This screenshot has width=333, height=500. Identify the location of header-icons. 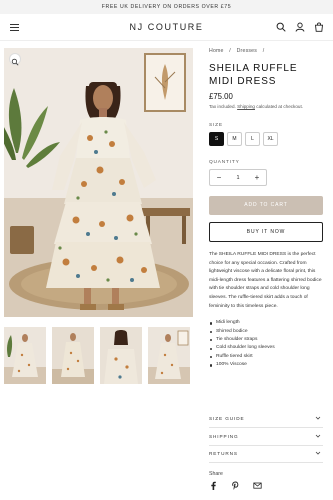
(300, 27).